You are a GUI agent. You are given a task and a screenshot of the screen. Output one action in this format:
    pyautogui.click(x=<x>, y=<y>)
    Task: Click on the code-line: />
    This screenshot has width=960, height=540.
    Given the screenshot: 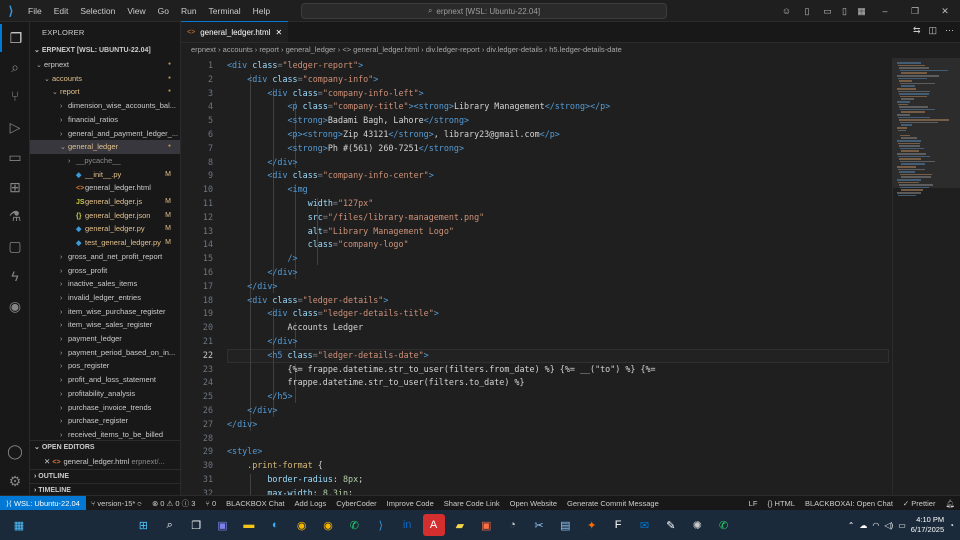 What is the action you would take?
    pyautogui.click(x=262, y=258)
    